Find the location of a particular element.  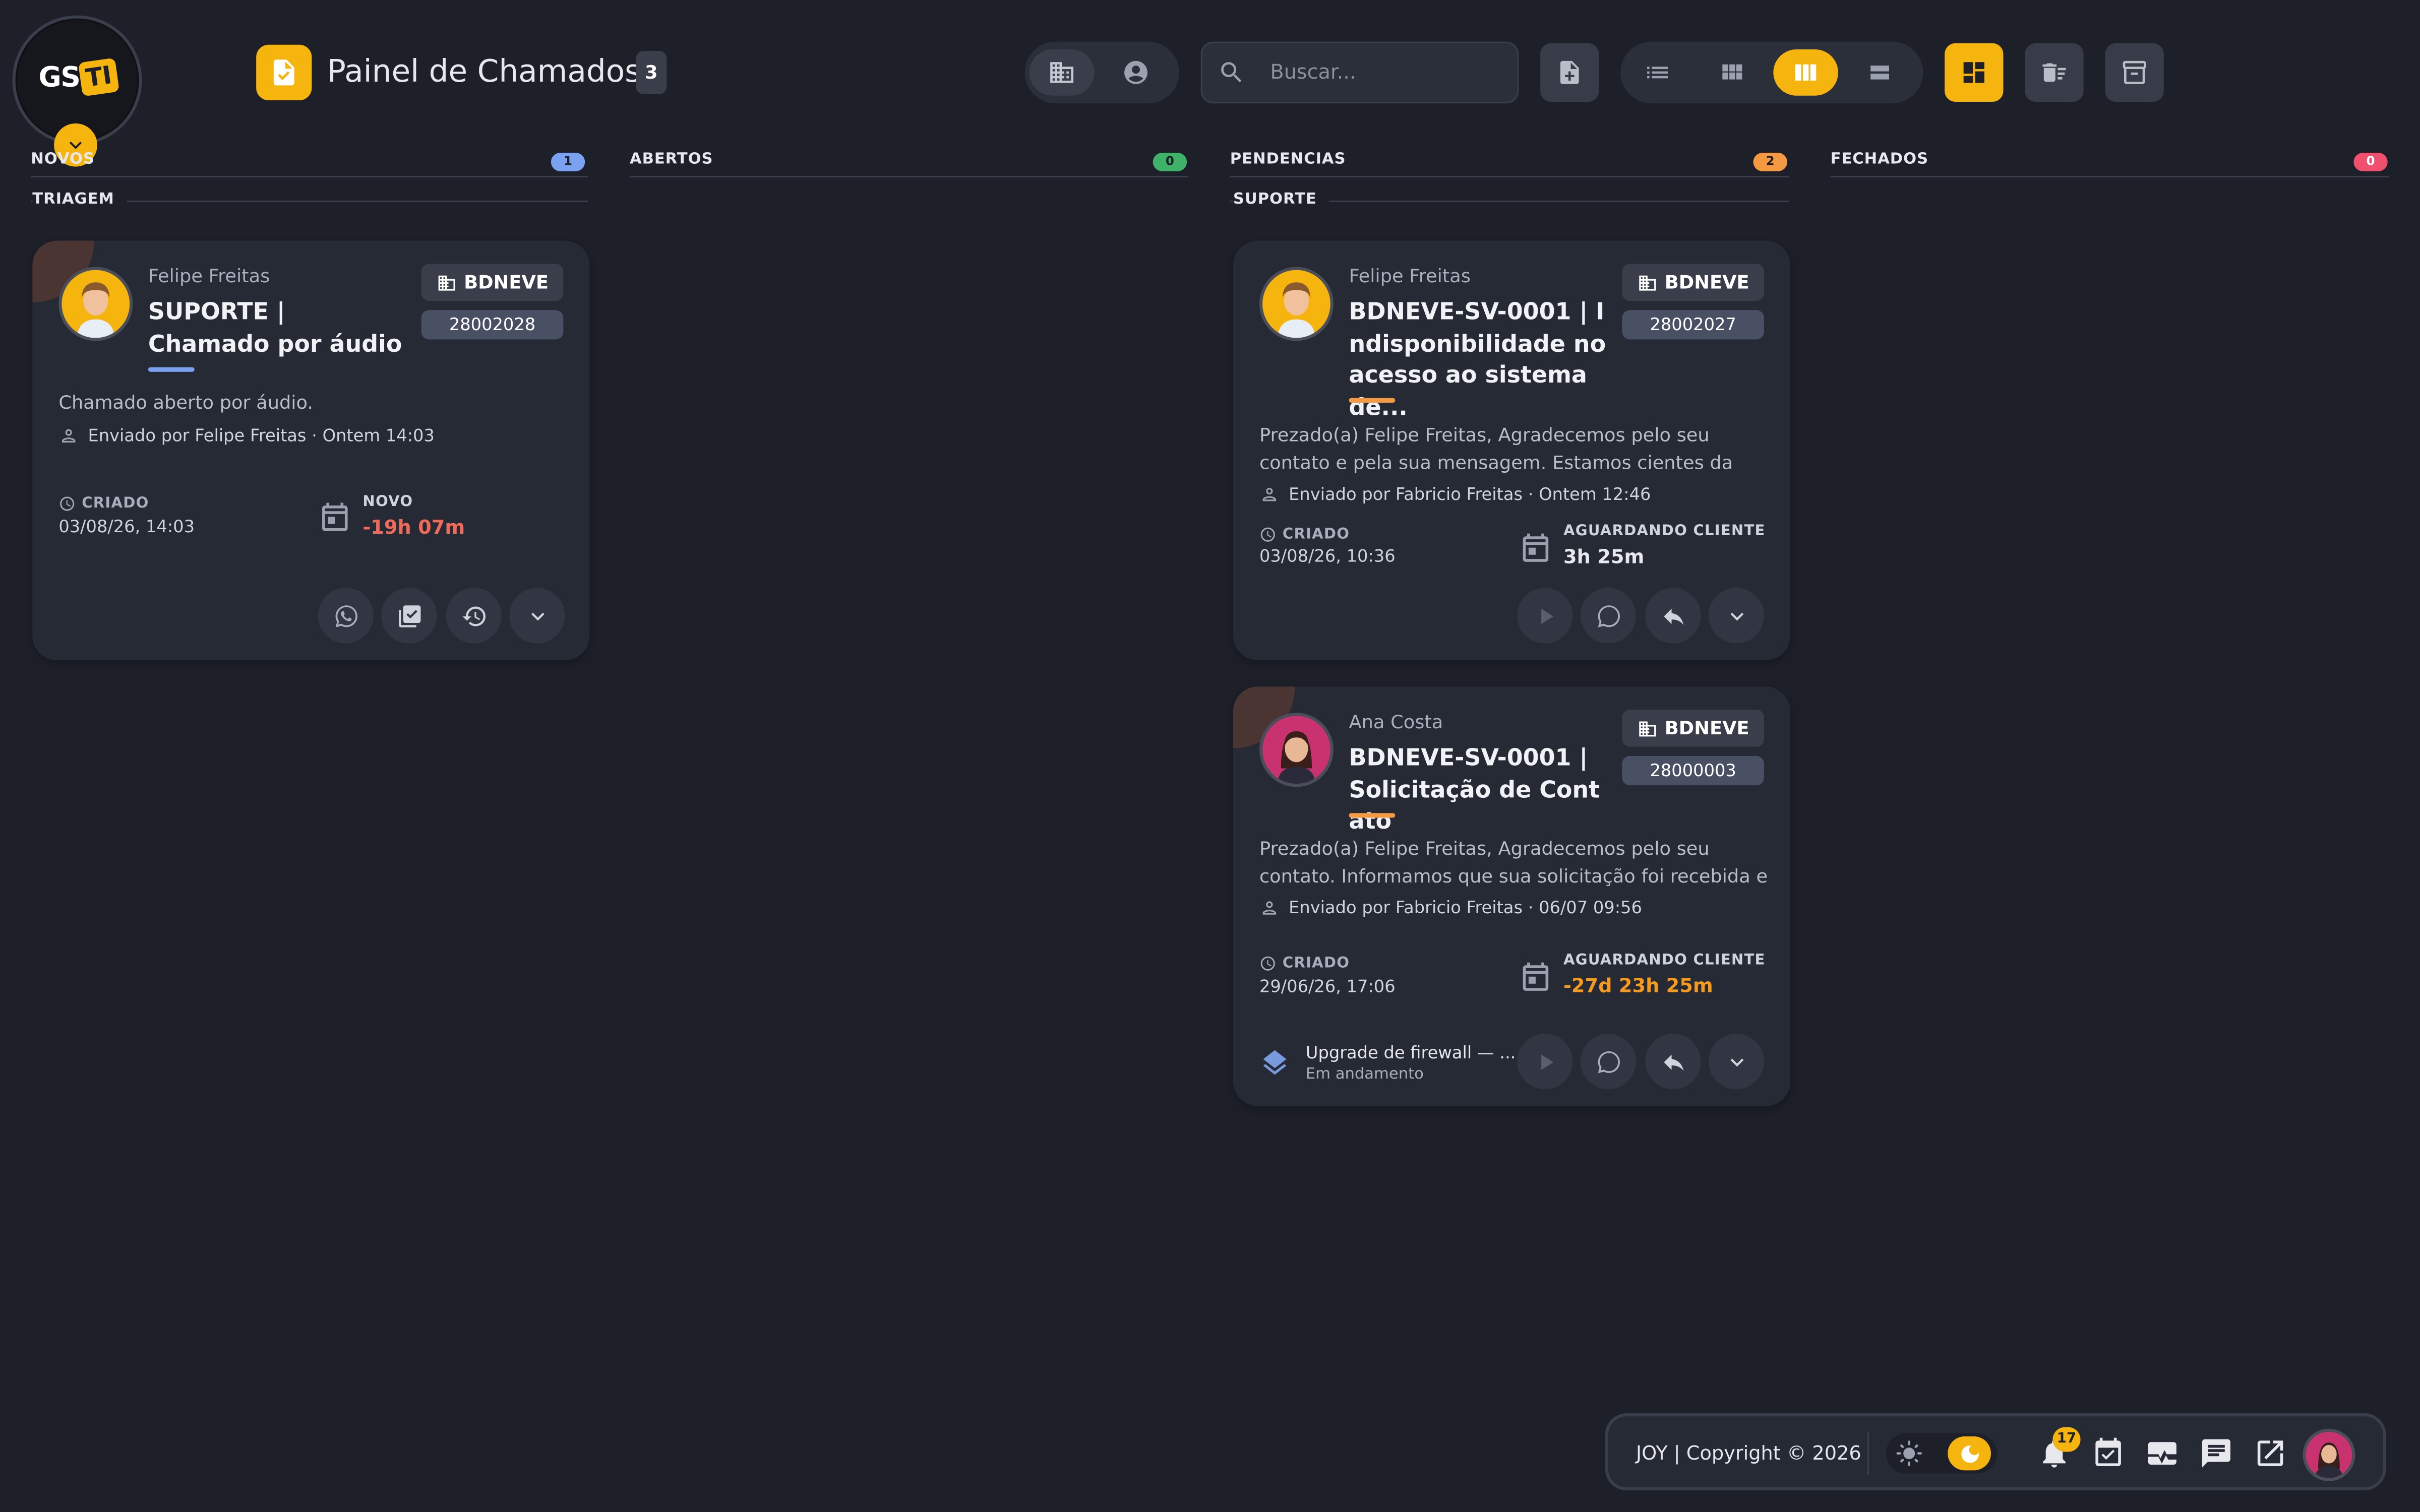

add-file-icon is located at coordinates (1569, 72).